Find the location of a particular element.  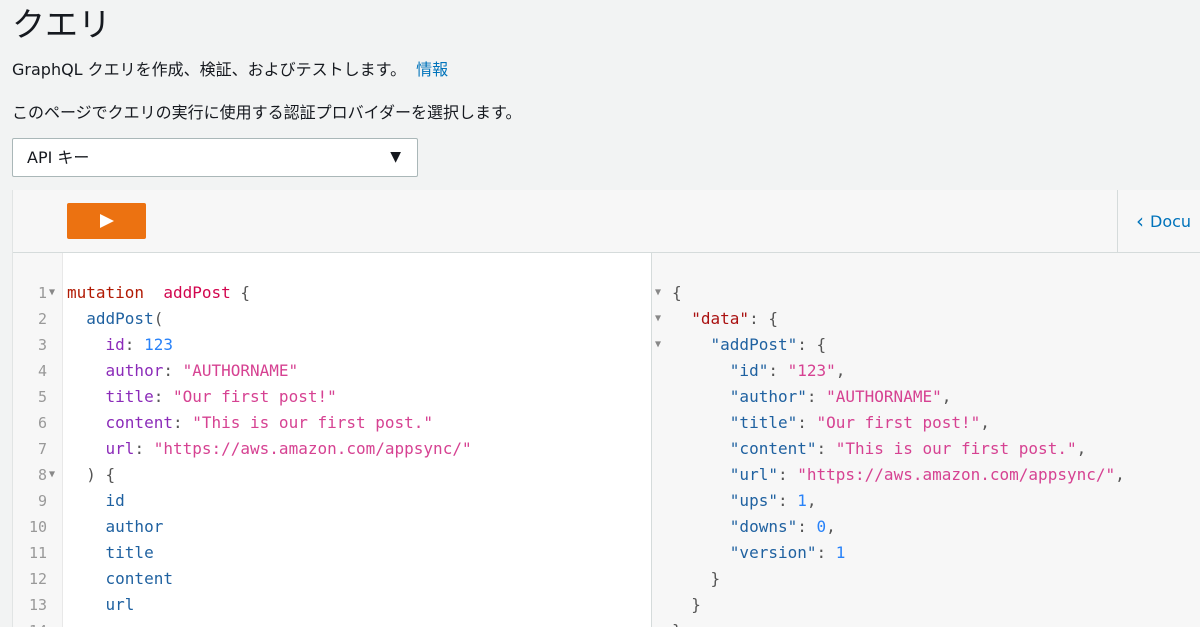

code-text: content is located at coordinates (139, 578).